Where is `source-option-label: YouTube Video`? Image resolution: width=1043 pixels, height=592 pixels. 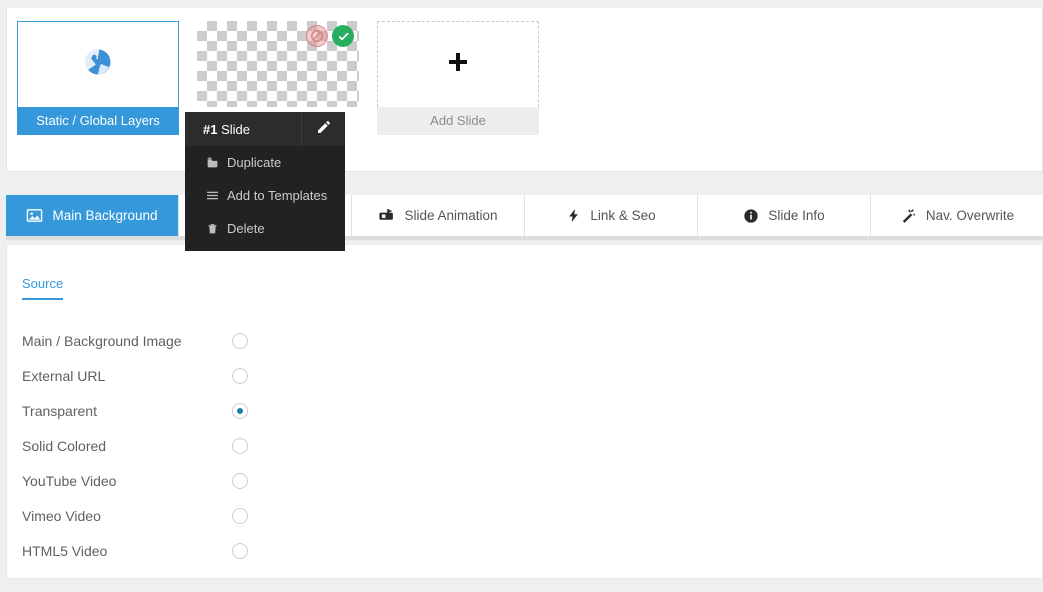 source-option-label: YouTube Video is located at coordinates (69, 480).